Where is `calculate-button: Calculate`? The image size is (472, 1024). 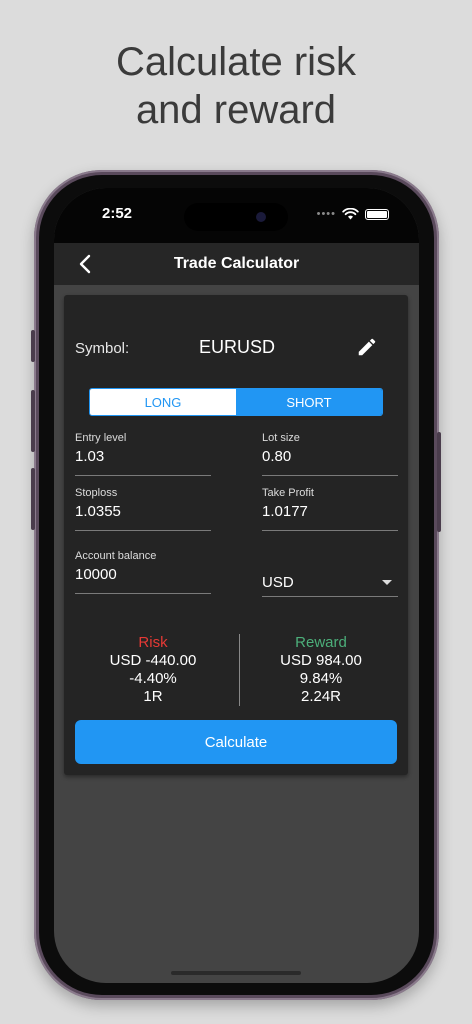 calculate-button: Calculate is located at coordinates (236, 742).